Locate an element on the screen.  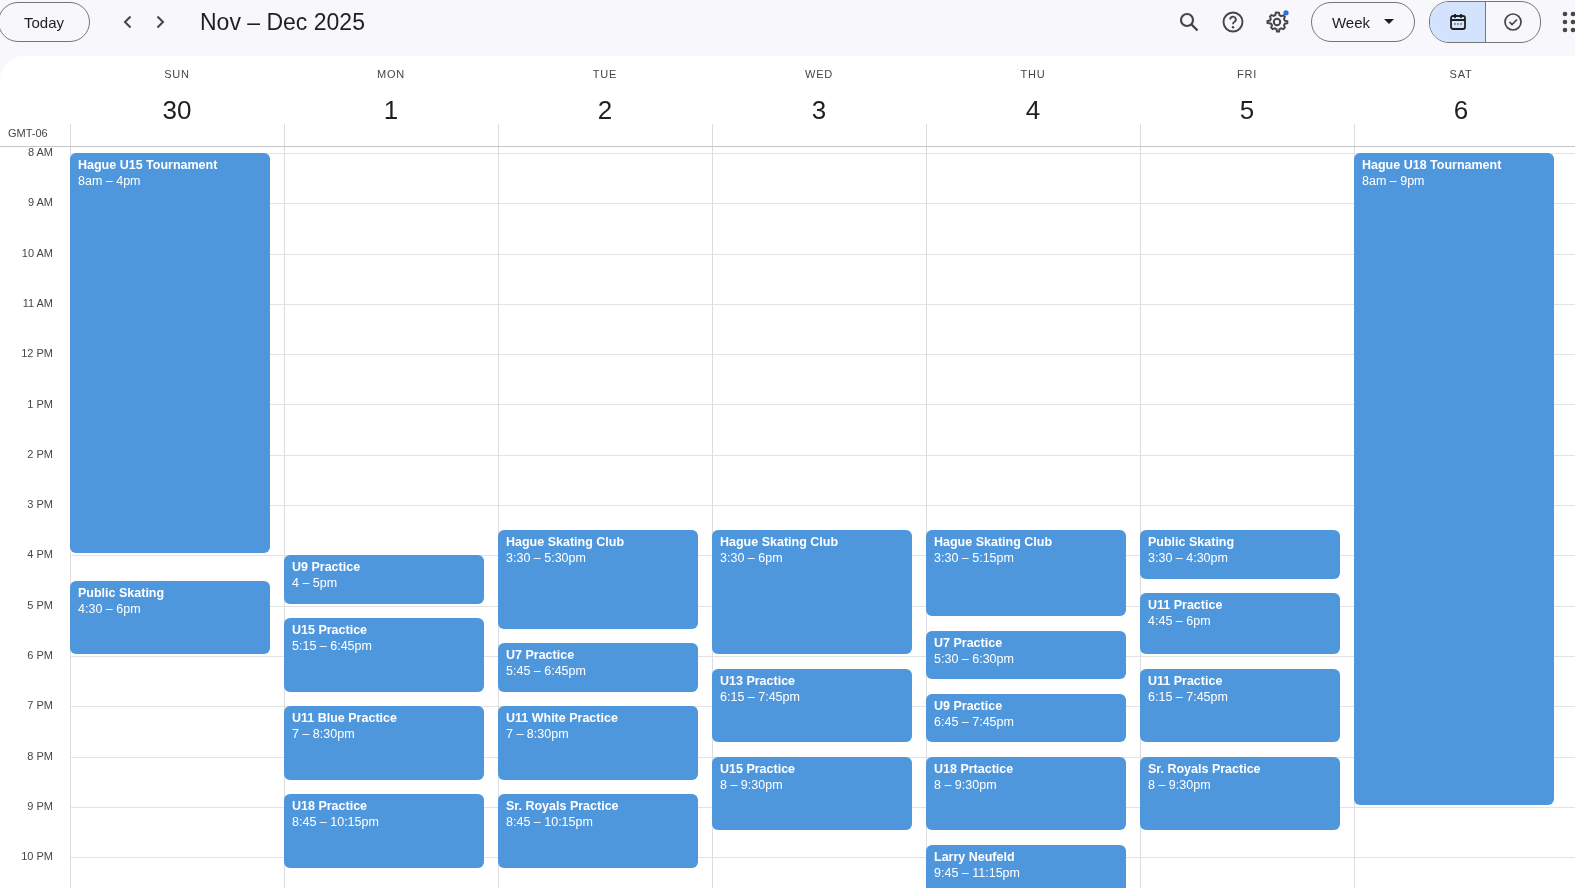
event-time: 9:45 – 11:15pm is located at coordinates (977, 872).